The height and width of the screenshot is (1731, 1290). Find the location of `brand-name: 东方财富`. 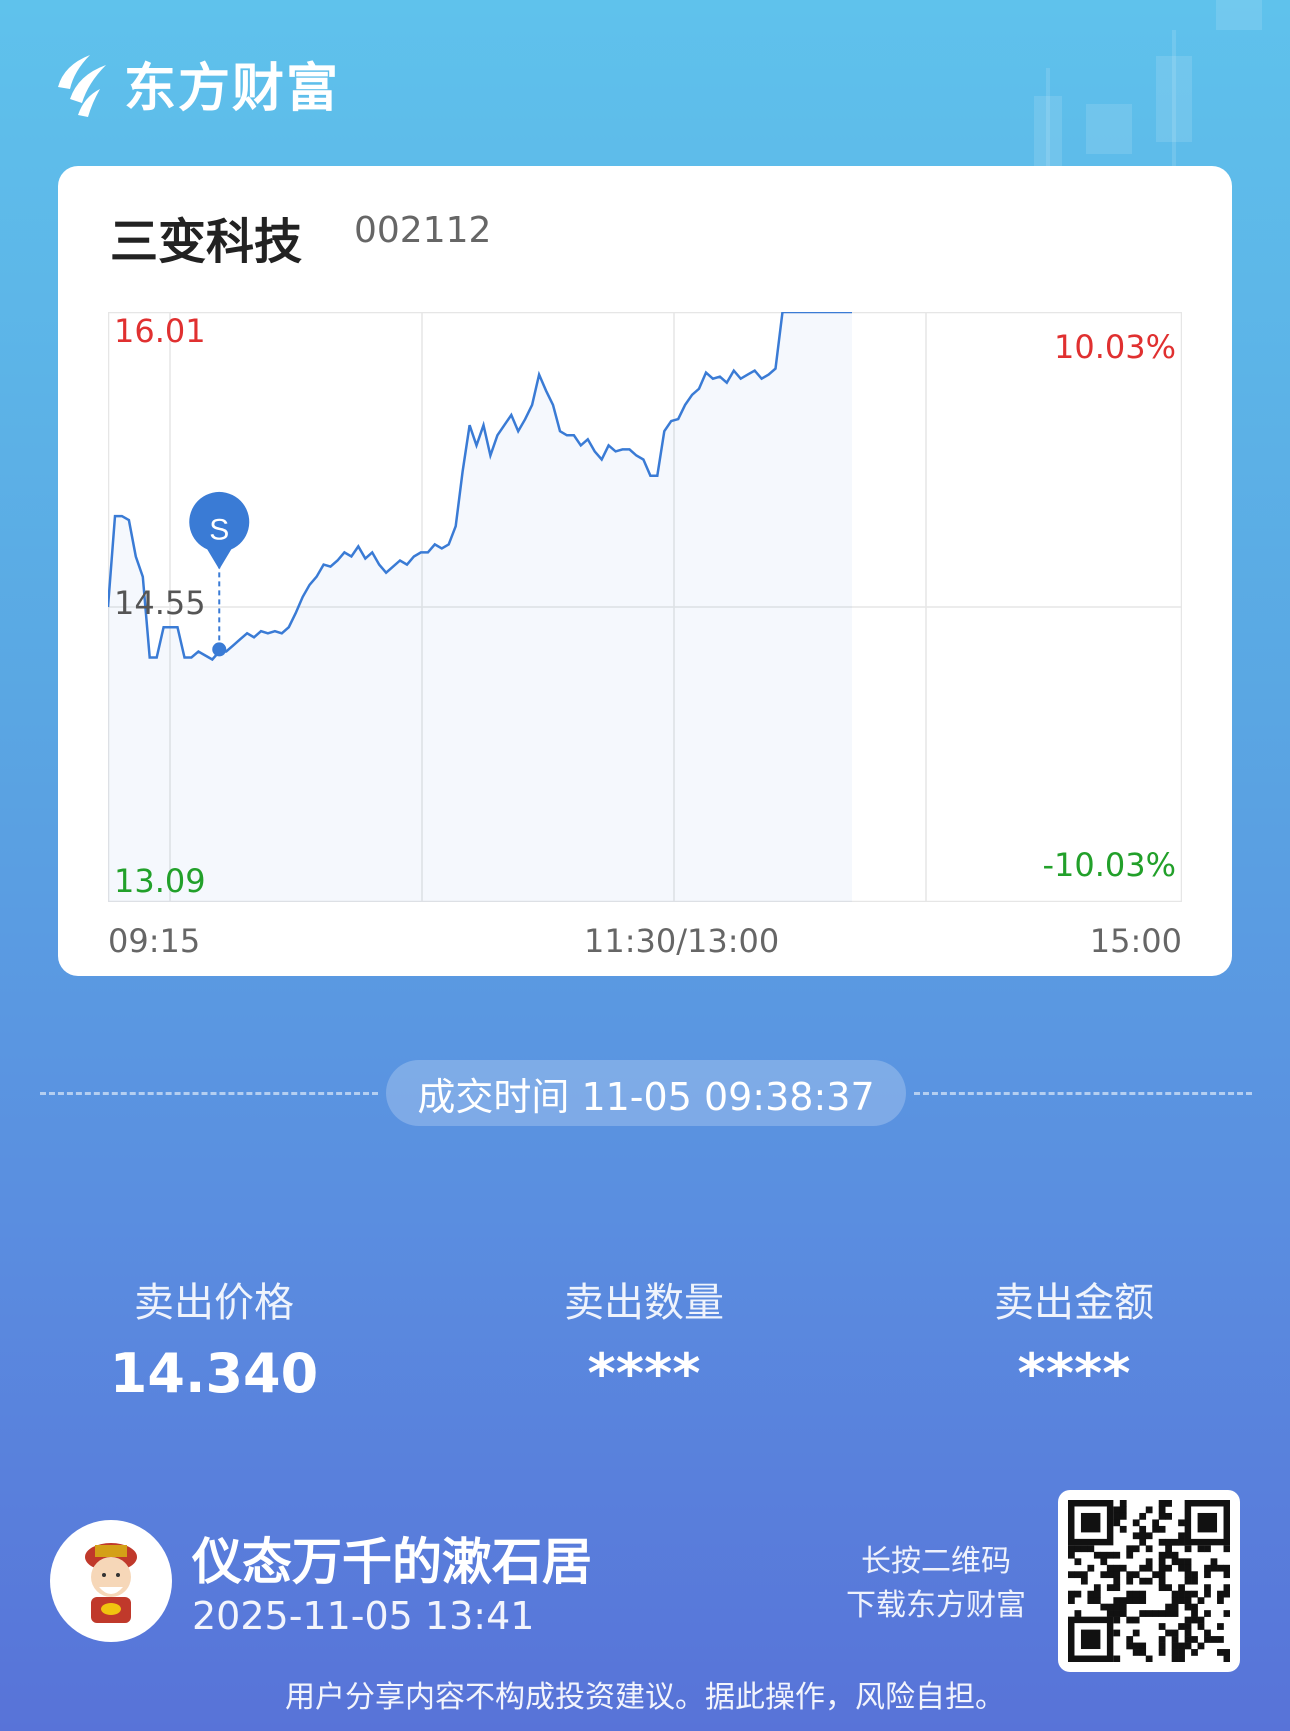

brand-name: 东方财富 is located at coordinates (232, 89).